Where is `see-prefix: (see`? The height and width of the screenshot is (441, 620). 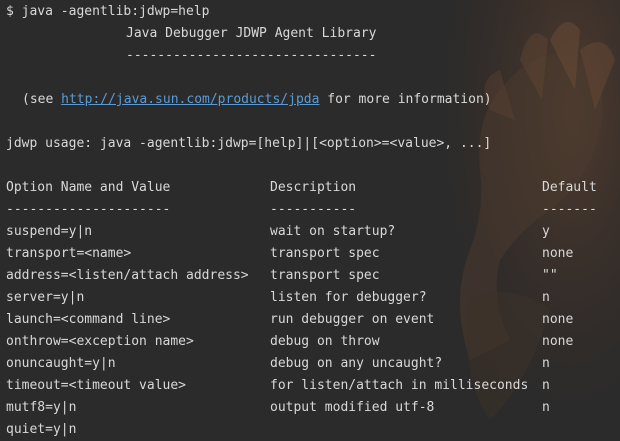
see-prefix: (see is located at coordinates (42, 99).